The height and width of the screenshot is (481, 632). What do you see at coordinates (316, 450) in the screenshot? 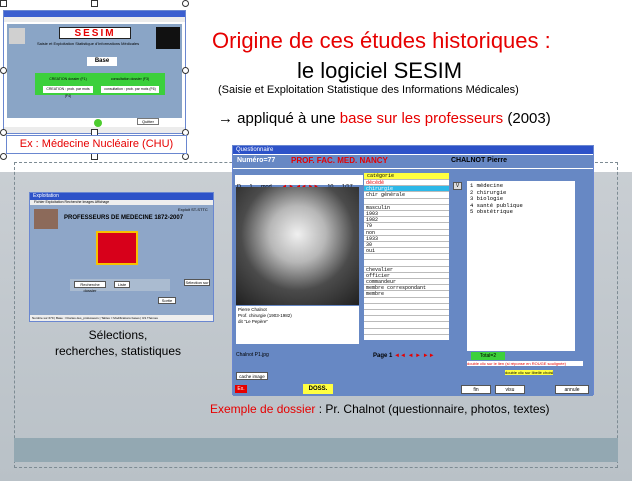
I see `bottom-band` at bounding box center [316, 450].